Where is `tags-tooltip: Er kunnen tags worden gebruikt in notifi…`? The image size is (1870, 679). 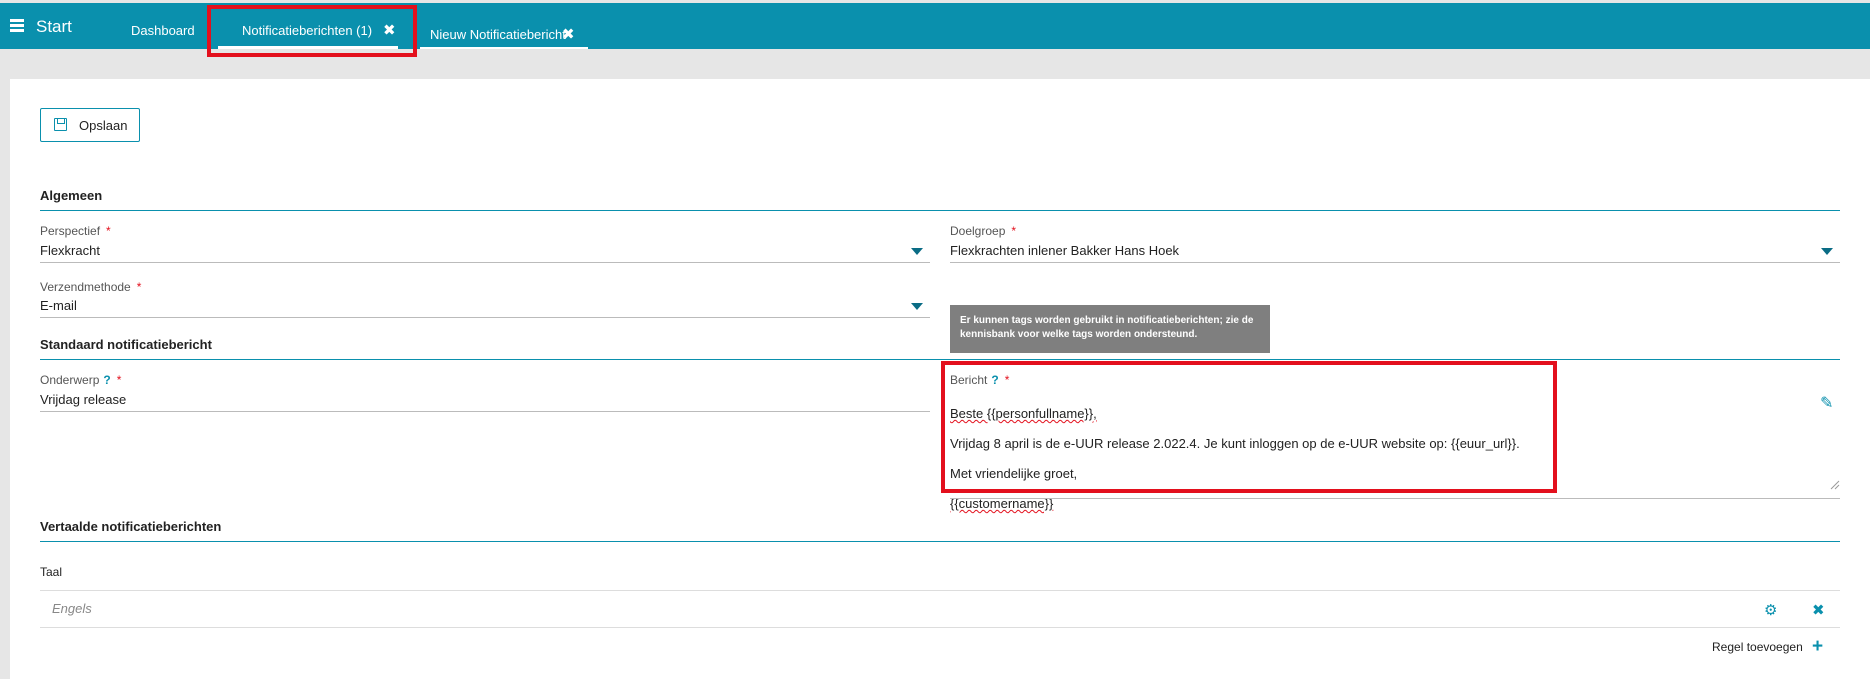 tags-tooltip: Er kunnen tags worden gebruikt in notifi… is located at coordinates (1110, 329).